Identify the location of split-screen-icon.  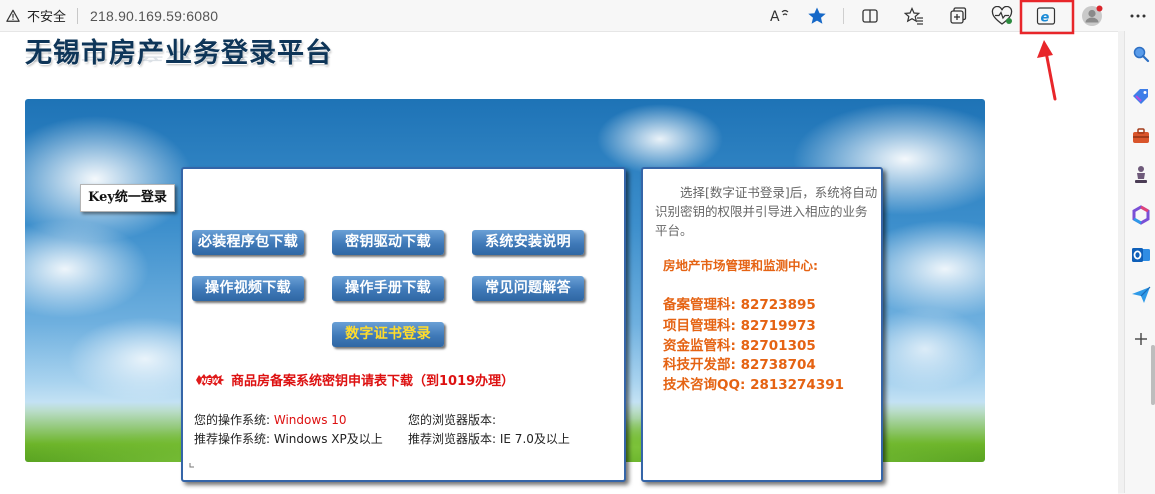
(870, 16).